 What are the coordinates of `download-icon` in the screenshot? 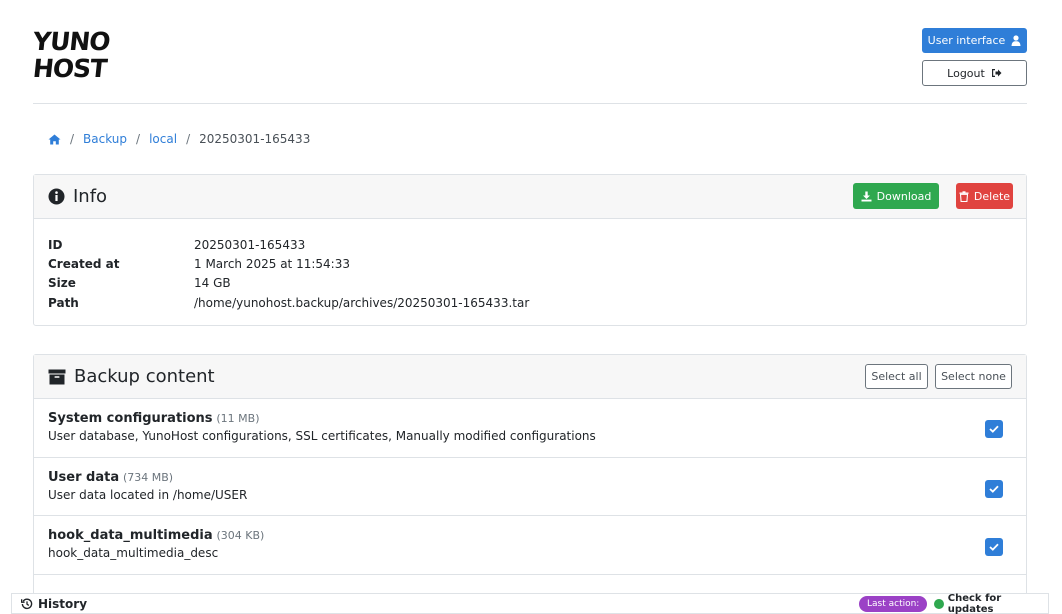 It's located at (866, 196).